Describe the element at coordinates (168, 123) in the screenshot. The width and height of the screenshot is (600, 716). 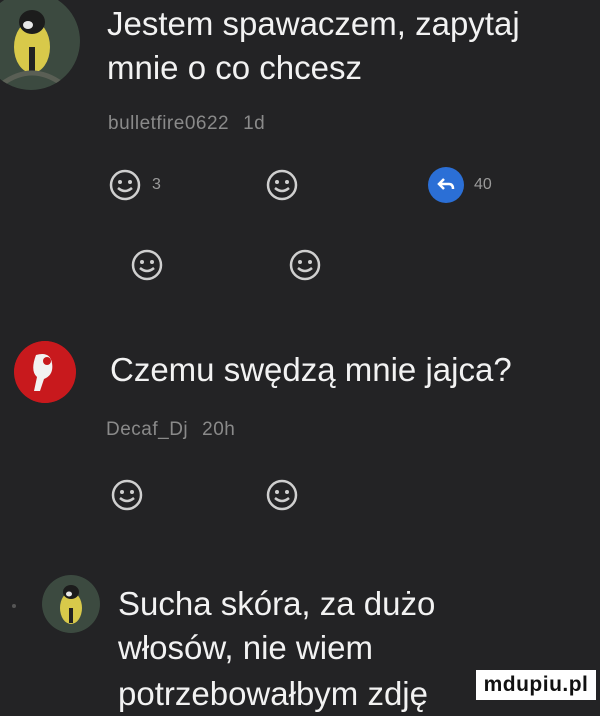
I see `username: bulletfire0622` at that location.